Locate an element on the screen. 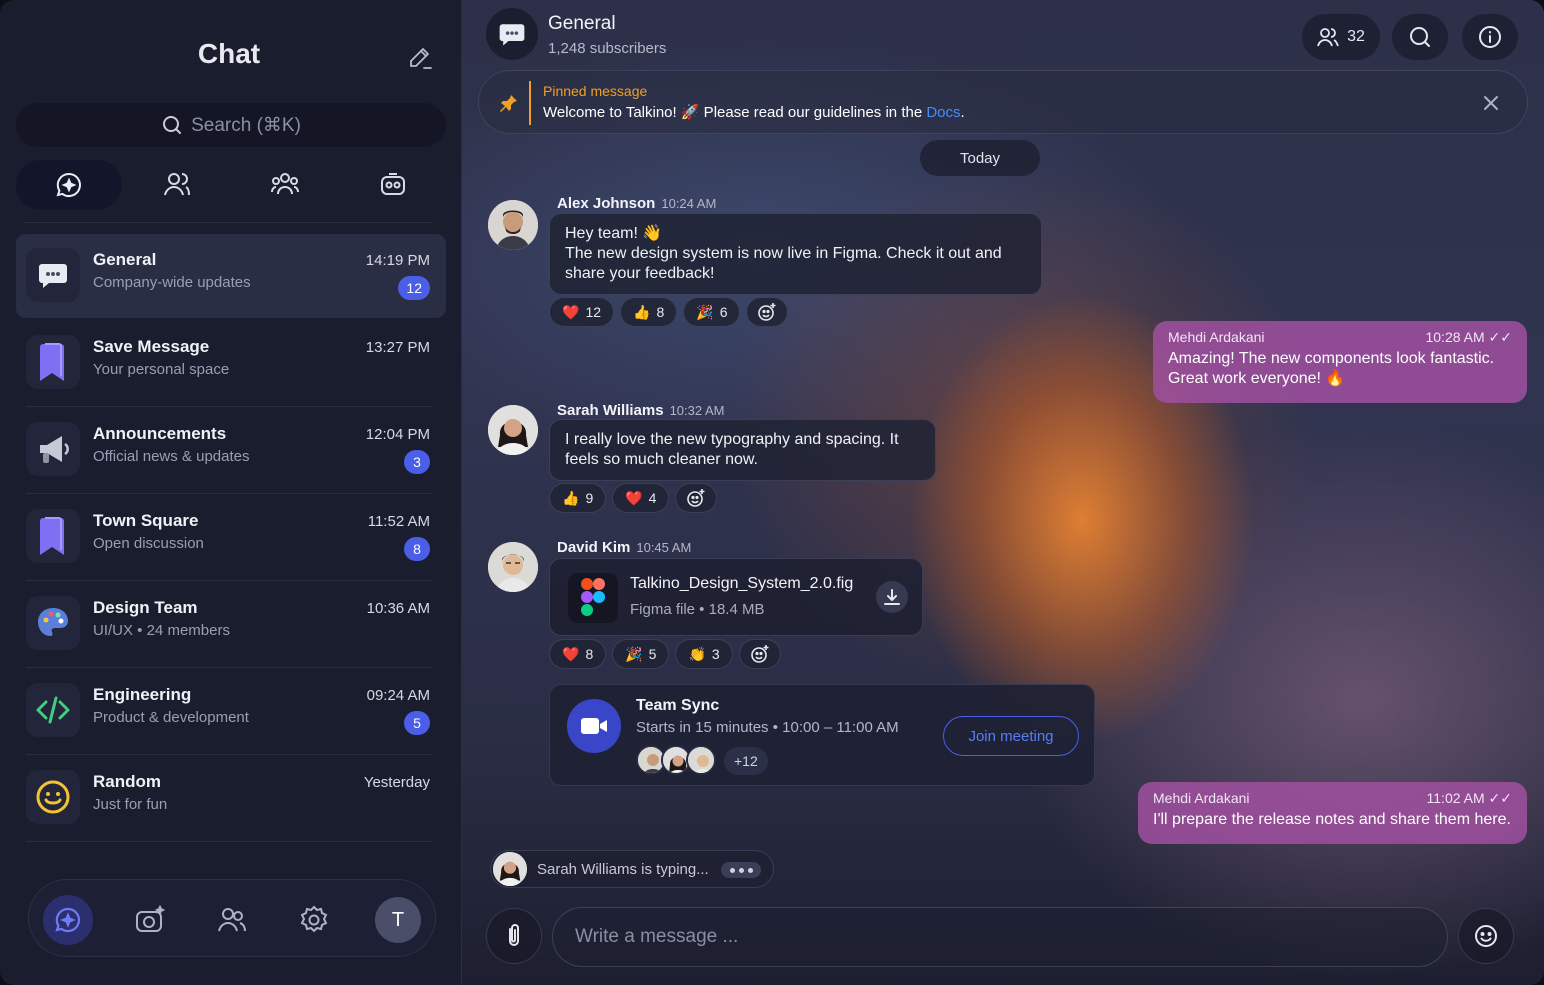 The image size is (1544, 985). chat-name: Design Team is located at coordinates (145, 607).